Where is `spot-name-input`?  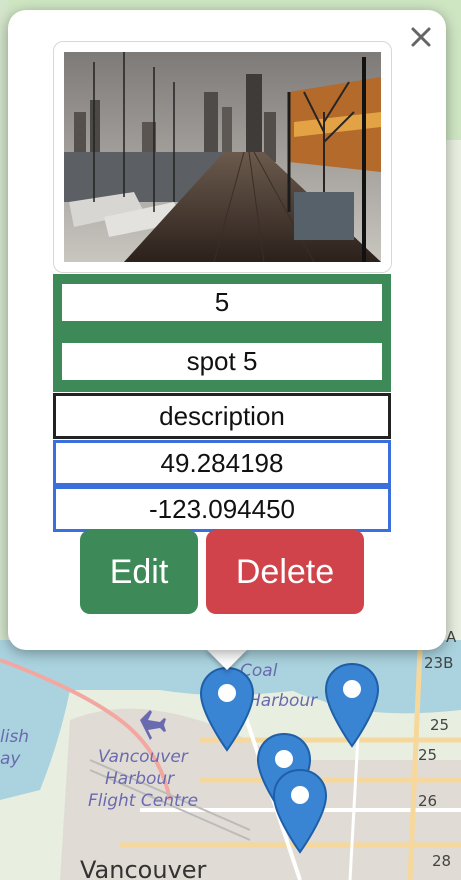 spot-name-input is located at coordinates (222, 361).